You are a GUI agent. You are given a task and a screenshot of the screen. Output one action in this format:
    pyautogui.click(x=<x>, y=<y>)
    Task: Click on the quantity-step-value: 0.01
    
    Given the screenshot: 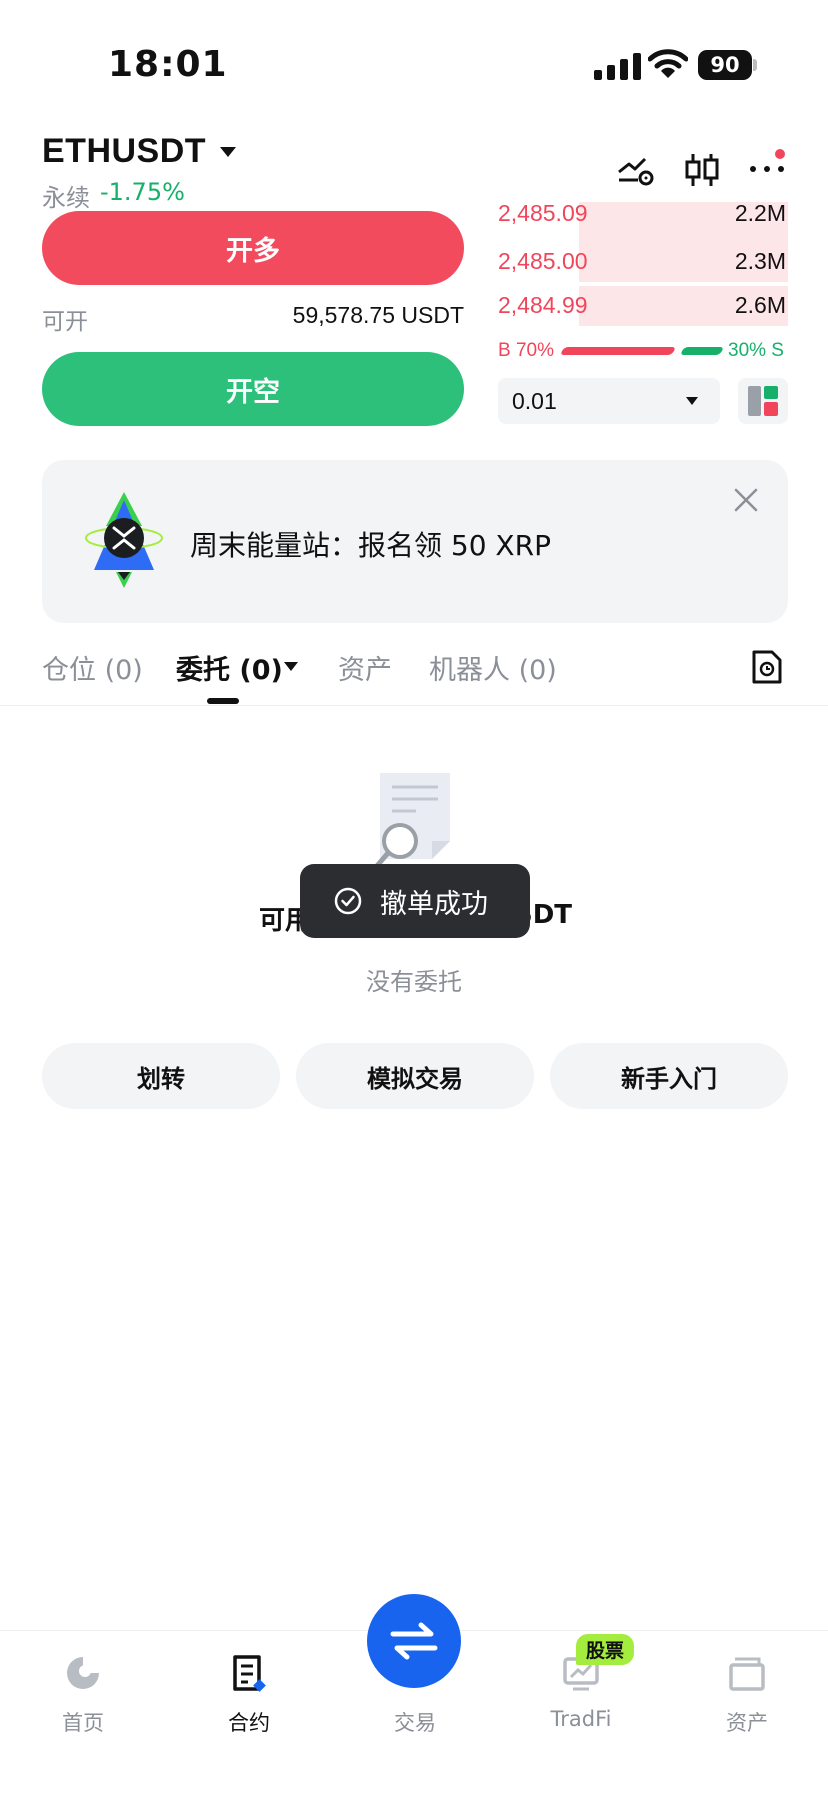 What is the action you would take?
    pyautogui.click(x=534, y=401)
    